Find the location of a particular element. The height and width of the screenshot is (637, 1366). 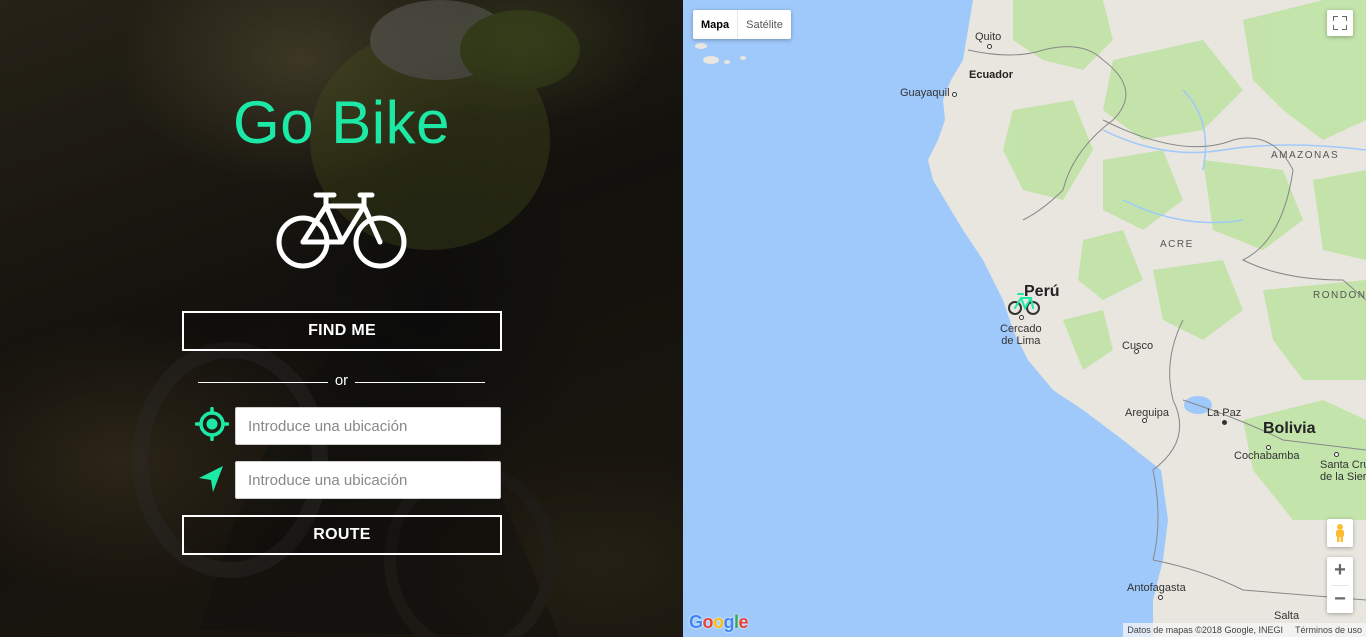

divider-line-left is located at coordinates (263, 382).